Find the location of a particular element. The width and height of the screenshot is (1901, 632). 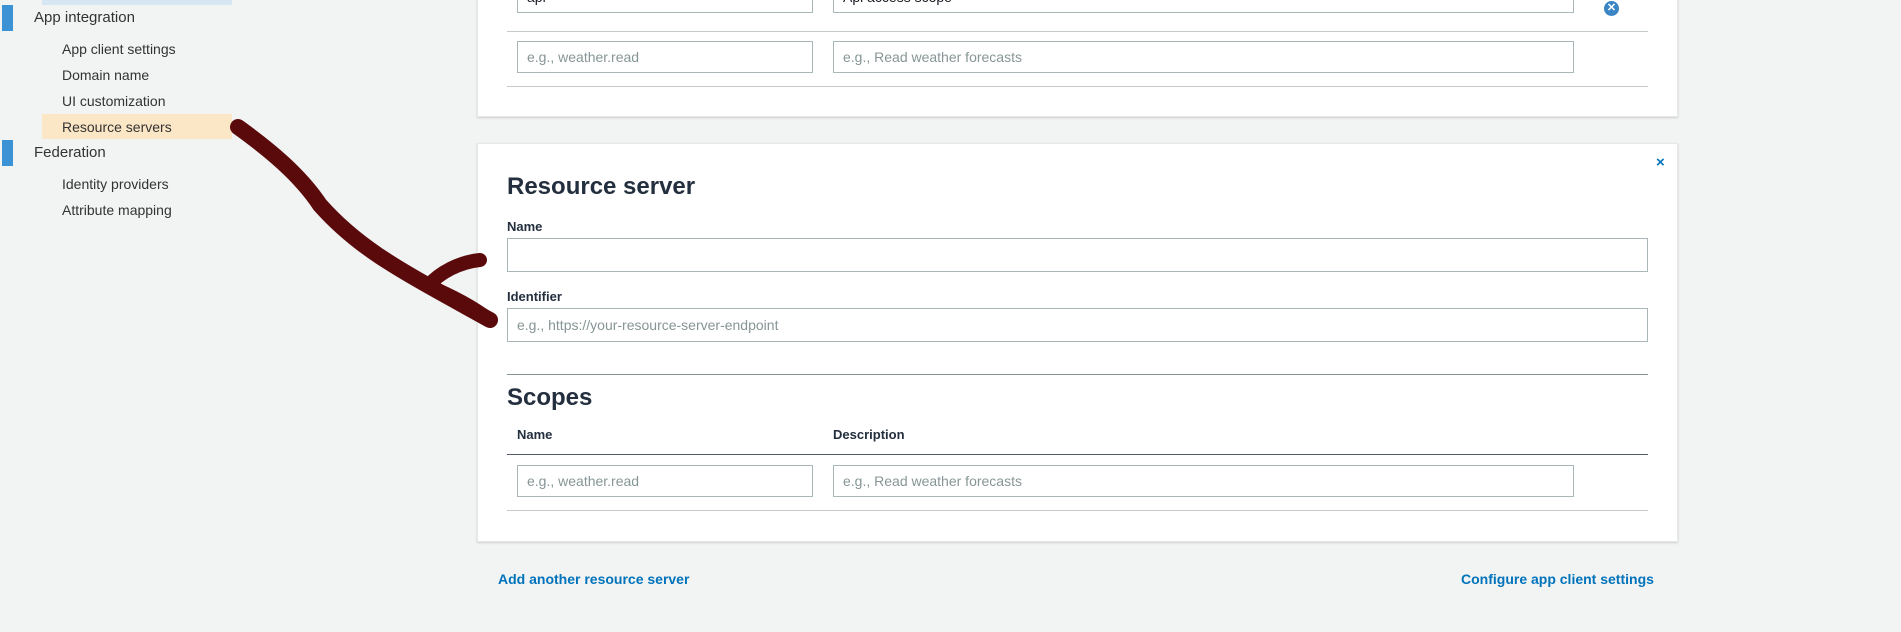

sidebar-item-label: Domain name is located at coordinates (106, 75).